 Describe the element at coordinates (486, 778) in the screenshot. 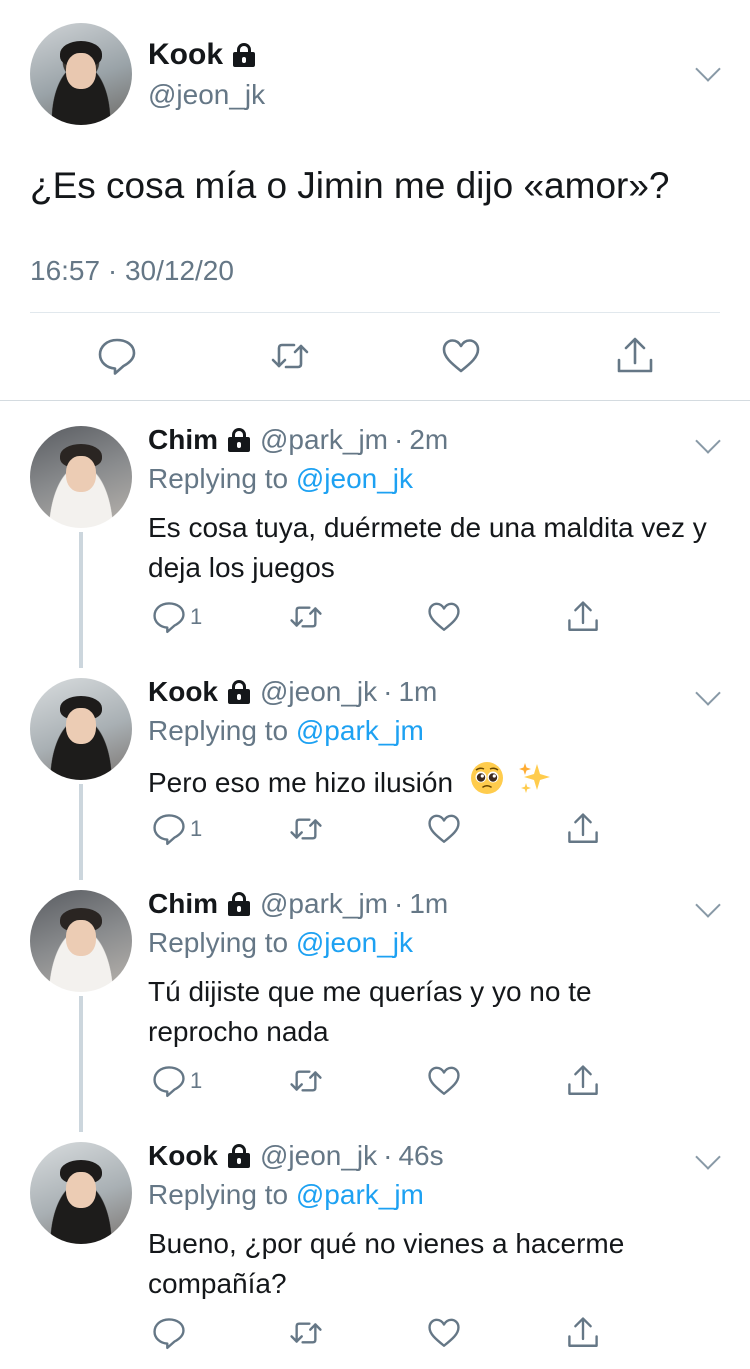

I see `pleading-face-emoji` at that location.